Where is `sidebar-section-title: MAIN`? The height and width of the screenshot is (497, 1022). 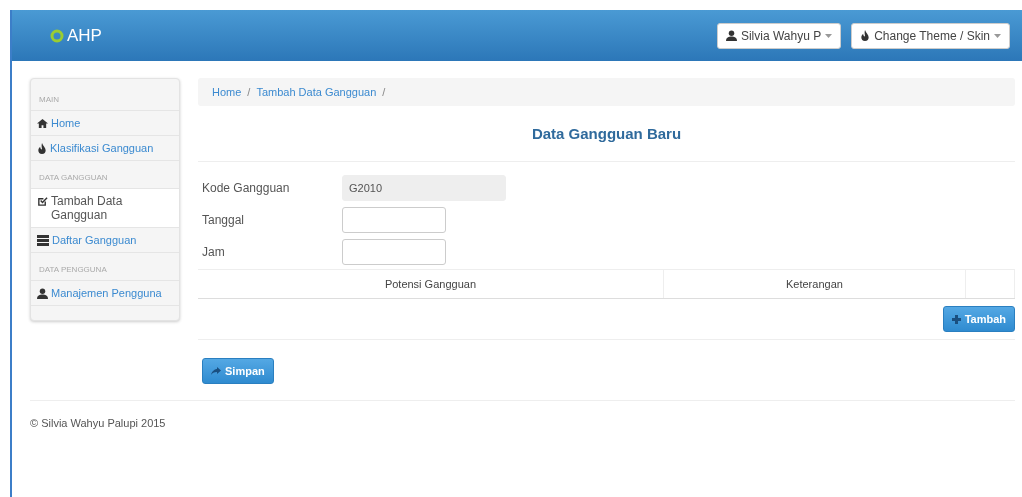 sidebar-section-title: MAIN is located at coordinates (105, 97).